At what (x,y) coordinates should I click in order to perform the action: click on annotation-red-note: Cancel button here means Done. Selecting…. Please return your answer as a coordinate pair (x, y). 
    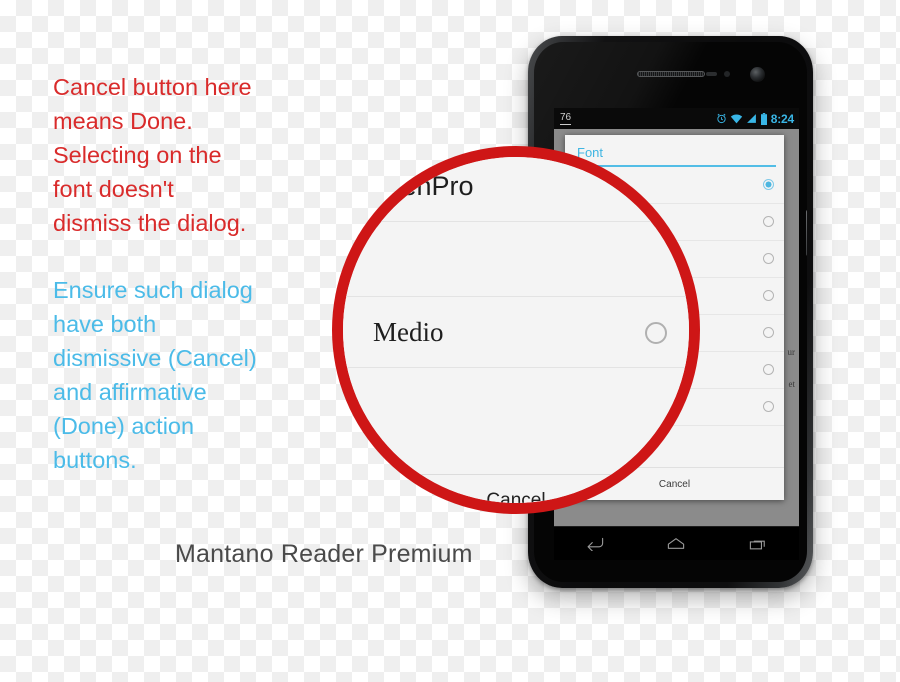
    Looking at the image, I should click on (152, 155).